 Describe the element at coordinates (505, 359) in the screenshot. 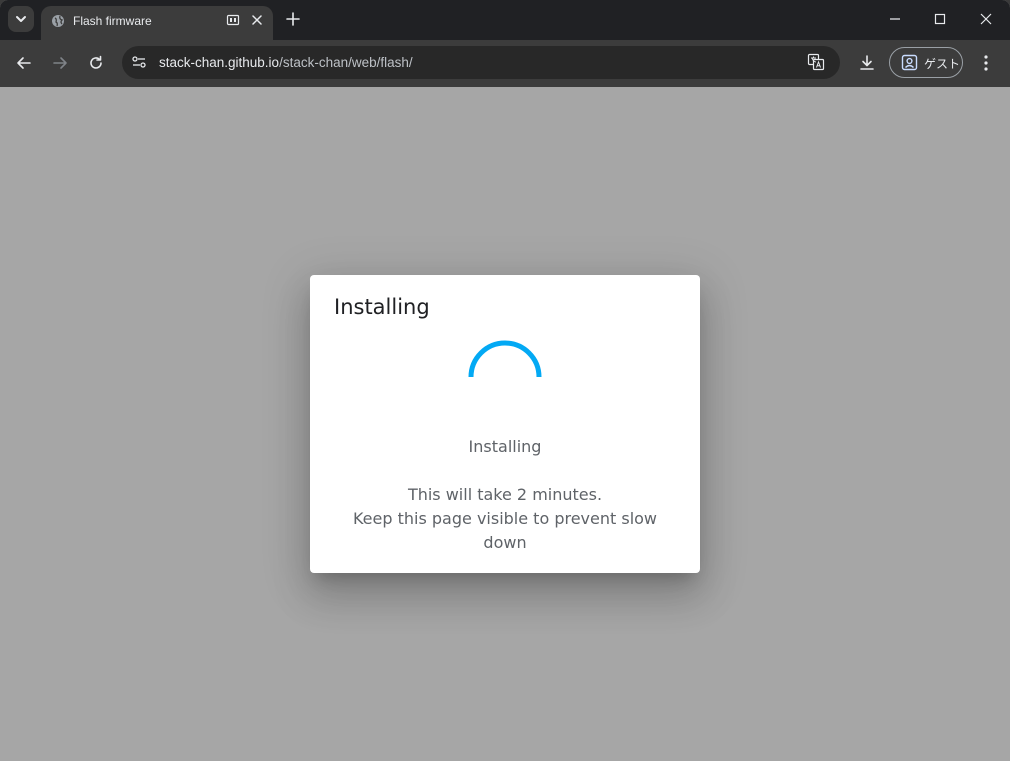

I see `spinner-icon` at that location.